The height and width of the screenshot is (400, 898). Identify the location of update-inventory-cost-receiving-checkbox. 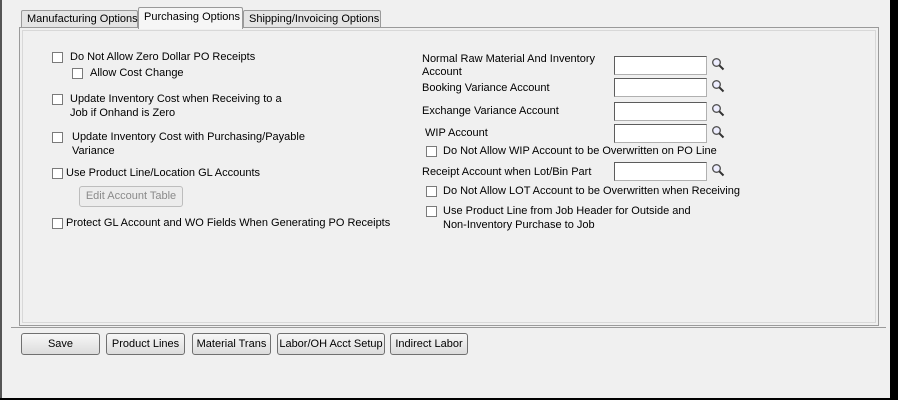
(57, 99).